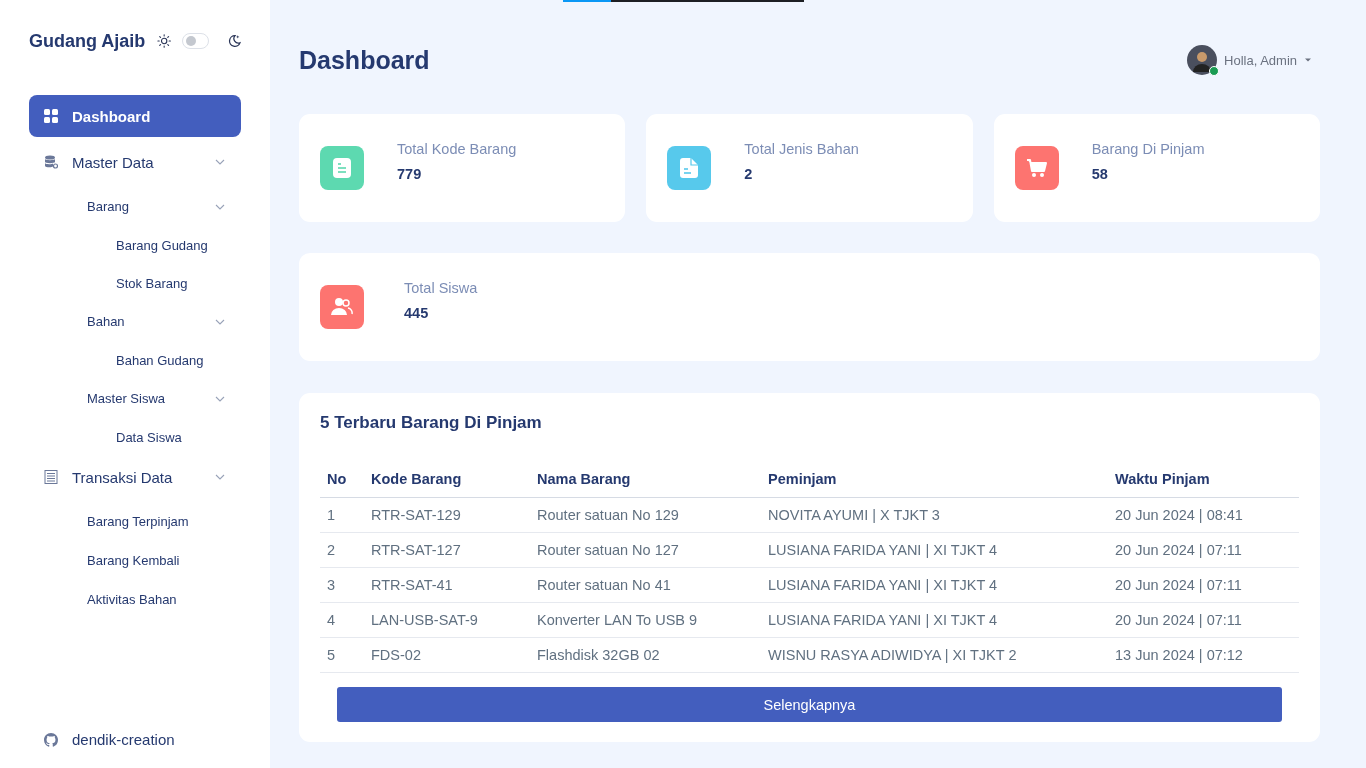 Image resolution: width=1366 pixels, height=768 pixels. Describe the element at coordinates (87, 41) in the screenshot. I see `brand-title: Gudang Ajaib` at that location.